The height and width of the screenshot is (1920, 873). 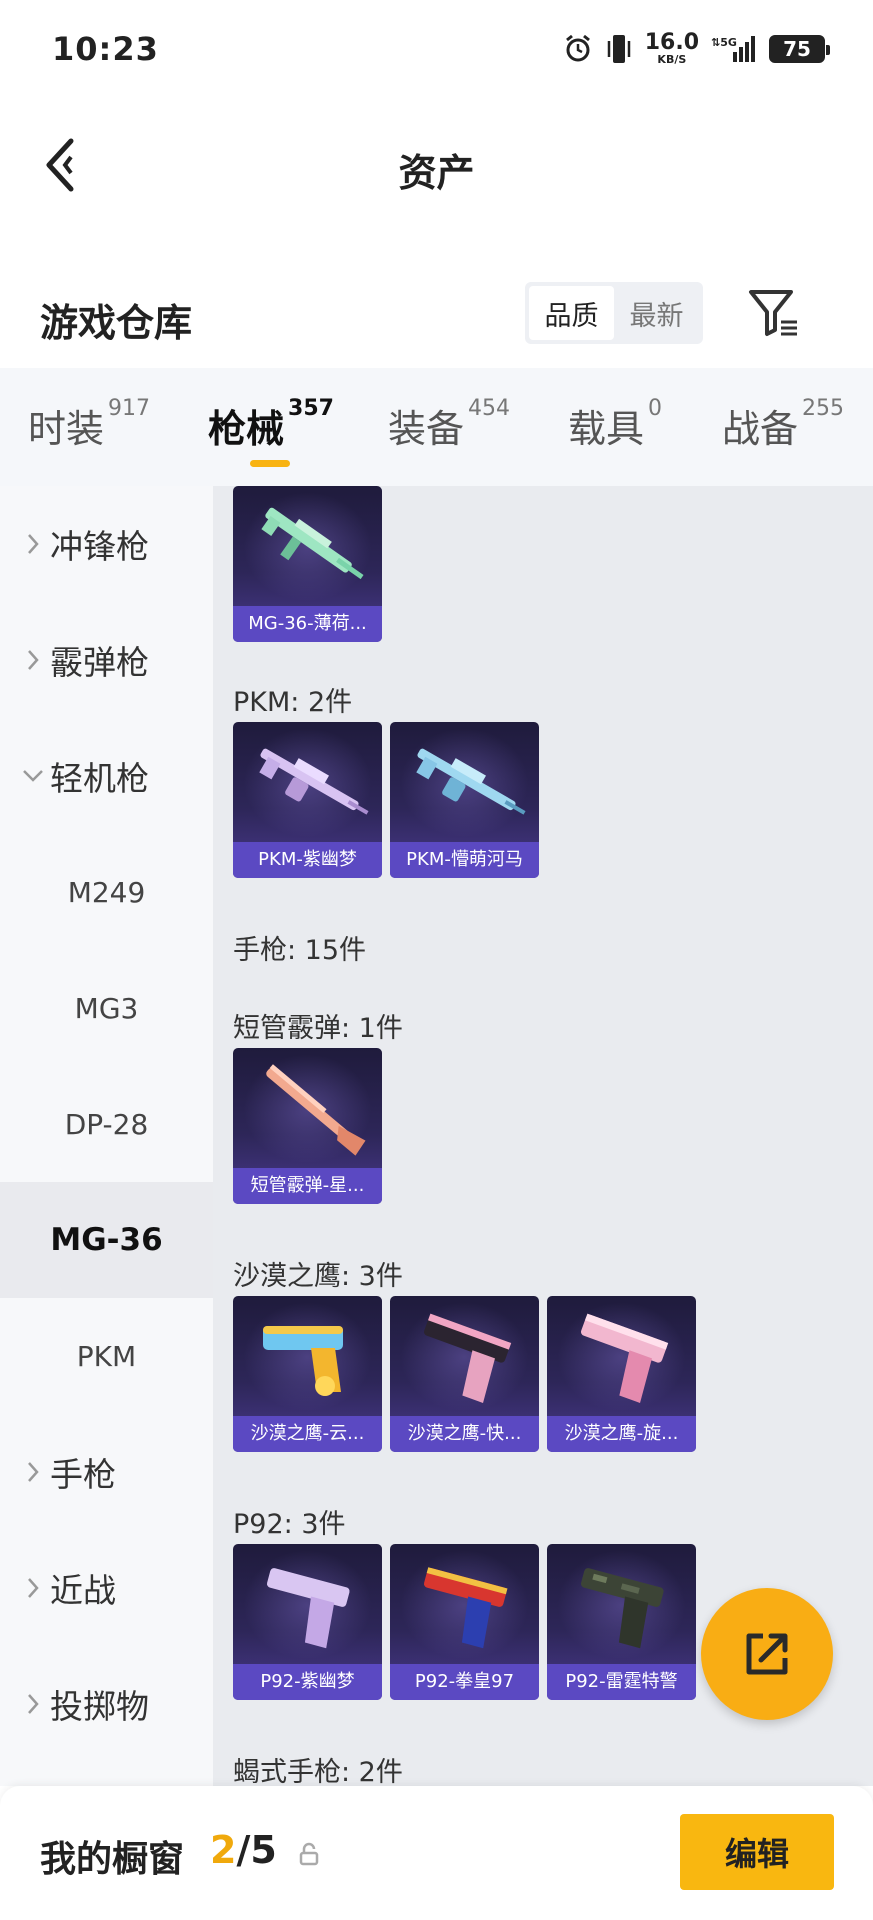 What do you see at coordinates (621, 1622) in the screenshot?
I see `item-card: P92-雷霆特警` at bounding box center [621, 1622].